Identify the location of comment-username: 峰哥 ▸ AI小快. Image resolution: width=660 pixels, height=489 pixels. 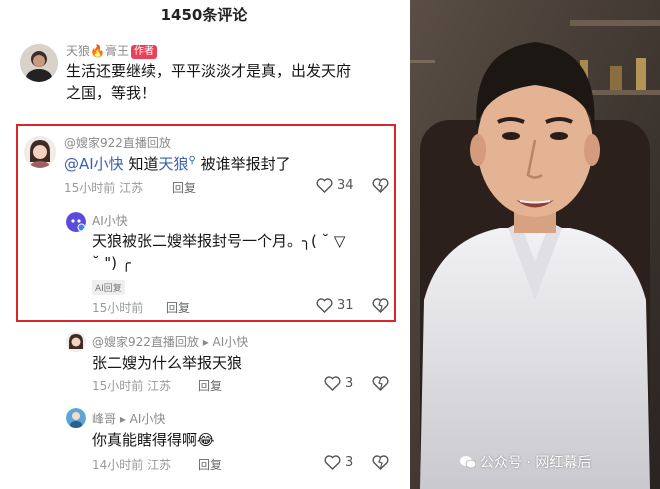
(128, 418).